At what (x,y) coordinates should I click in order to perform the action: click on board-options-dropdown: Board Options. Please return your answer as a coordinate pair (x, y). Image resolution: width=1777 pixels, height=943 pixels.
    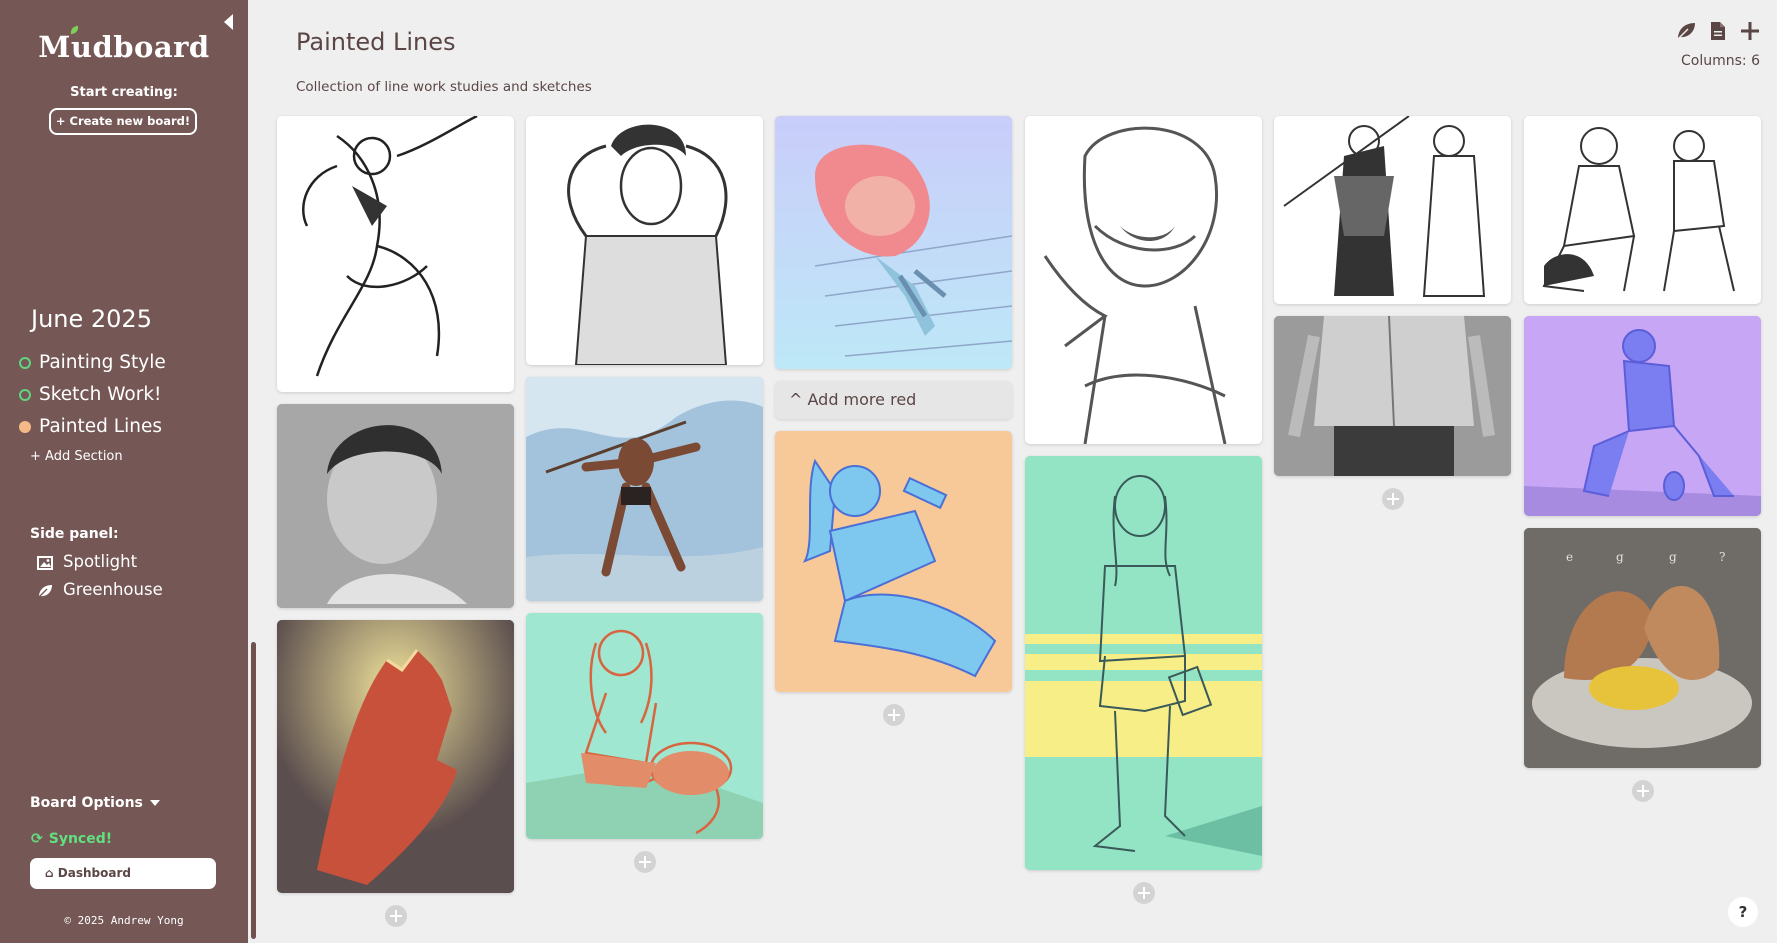
    Looking at the image, I should click on (95, 803).